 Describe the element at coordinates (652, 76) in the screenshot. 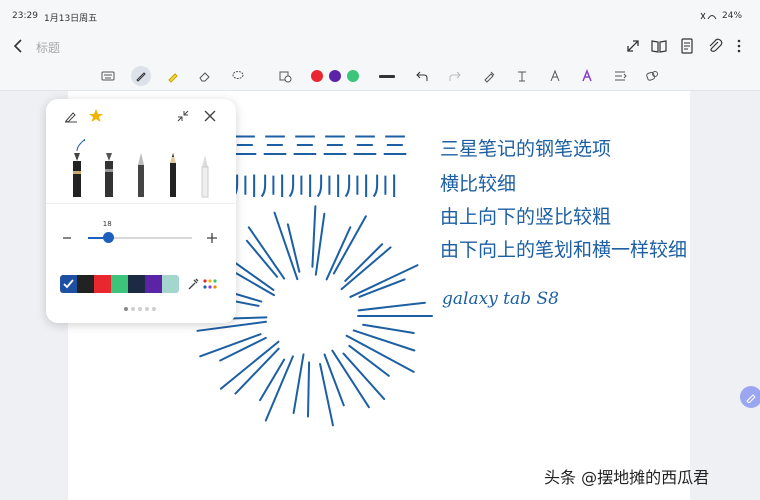

I see `more-icon` at that location.